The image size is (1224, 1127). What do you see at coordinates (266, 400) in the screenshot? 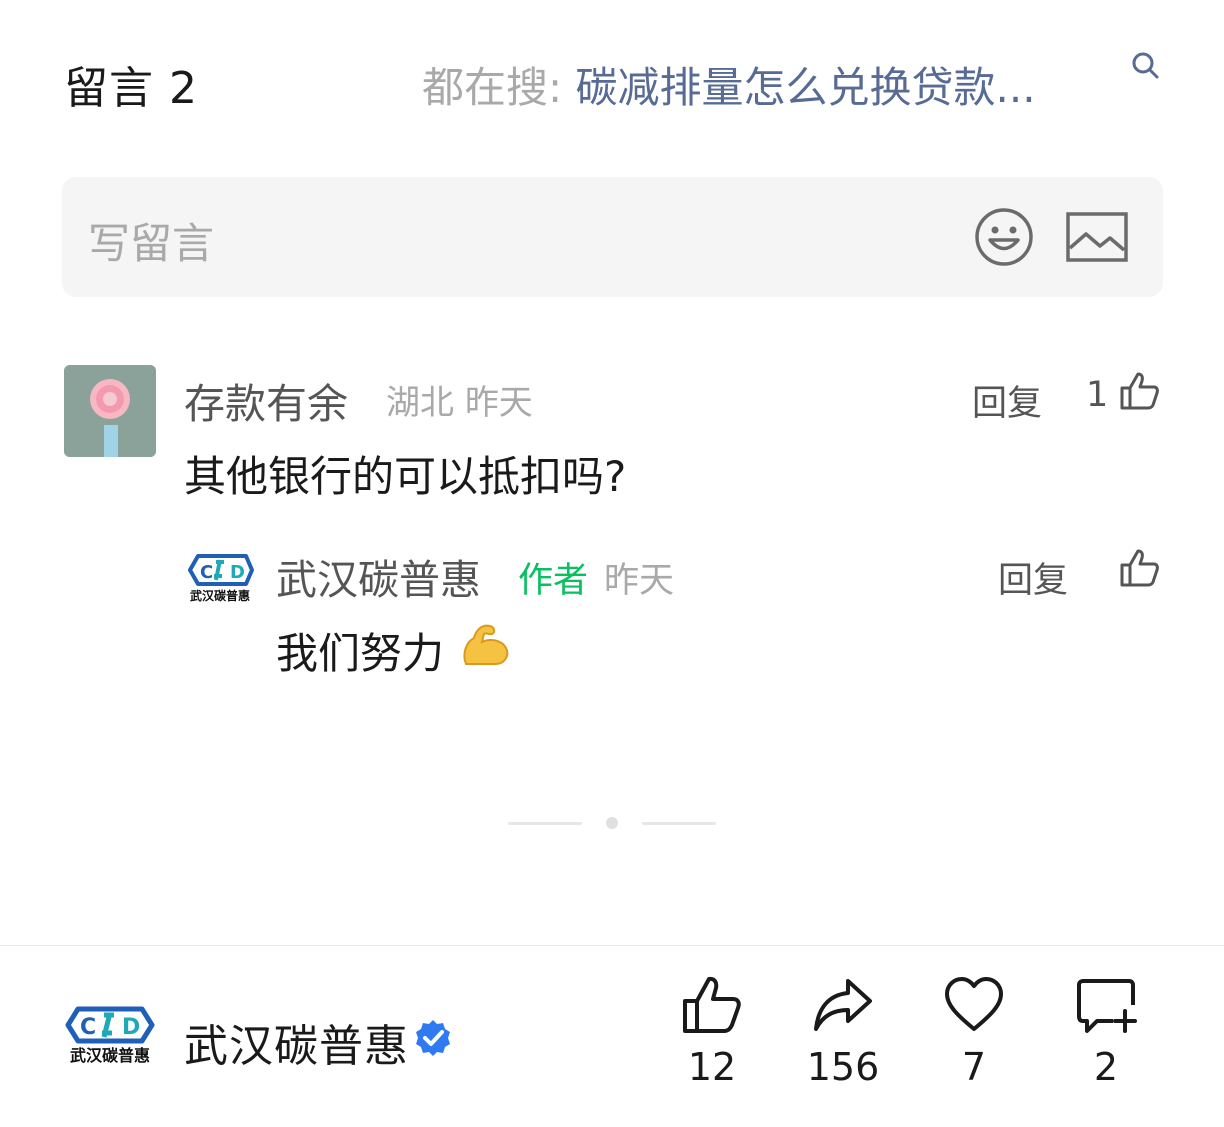
I see `commenter-name: 存款有余` at bounding box center [266, 400].